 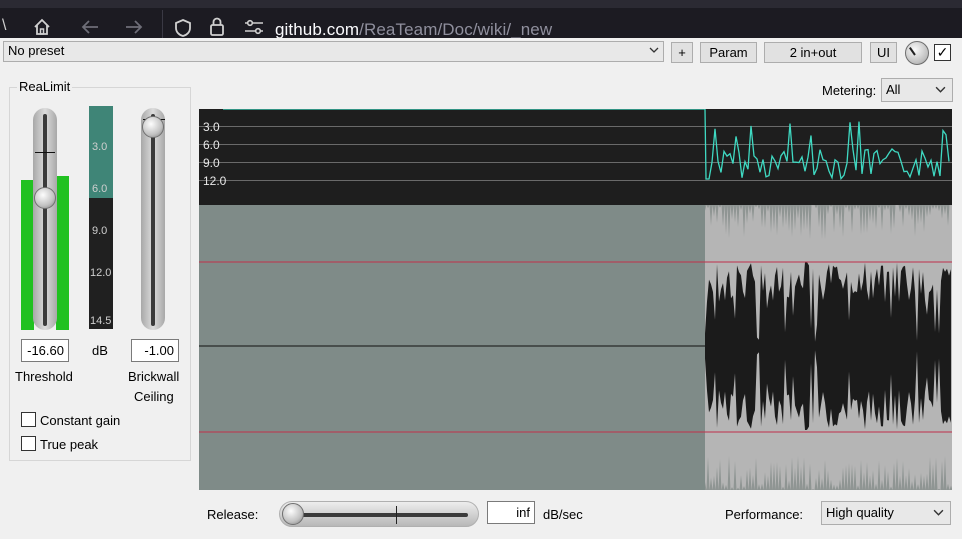 I want to click on performance-label: Performance:, so click(x=764, y=514).